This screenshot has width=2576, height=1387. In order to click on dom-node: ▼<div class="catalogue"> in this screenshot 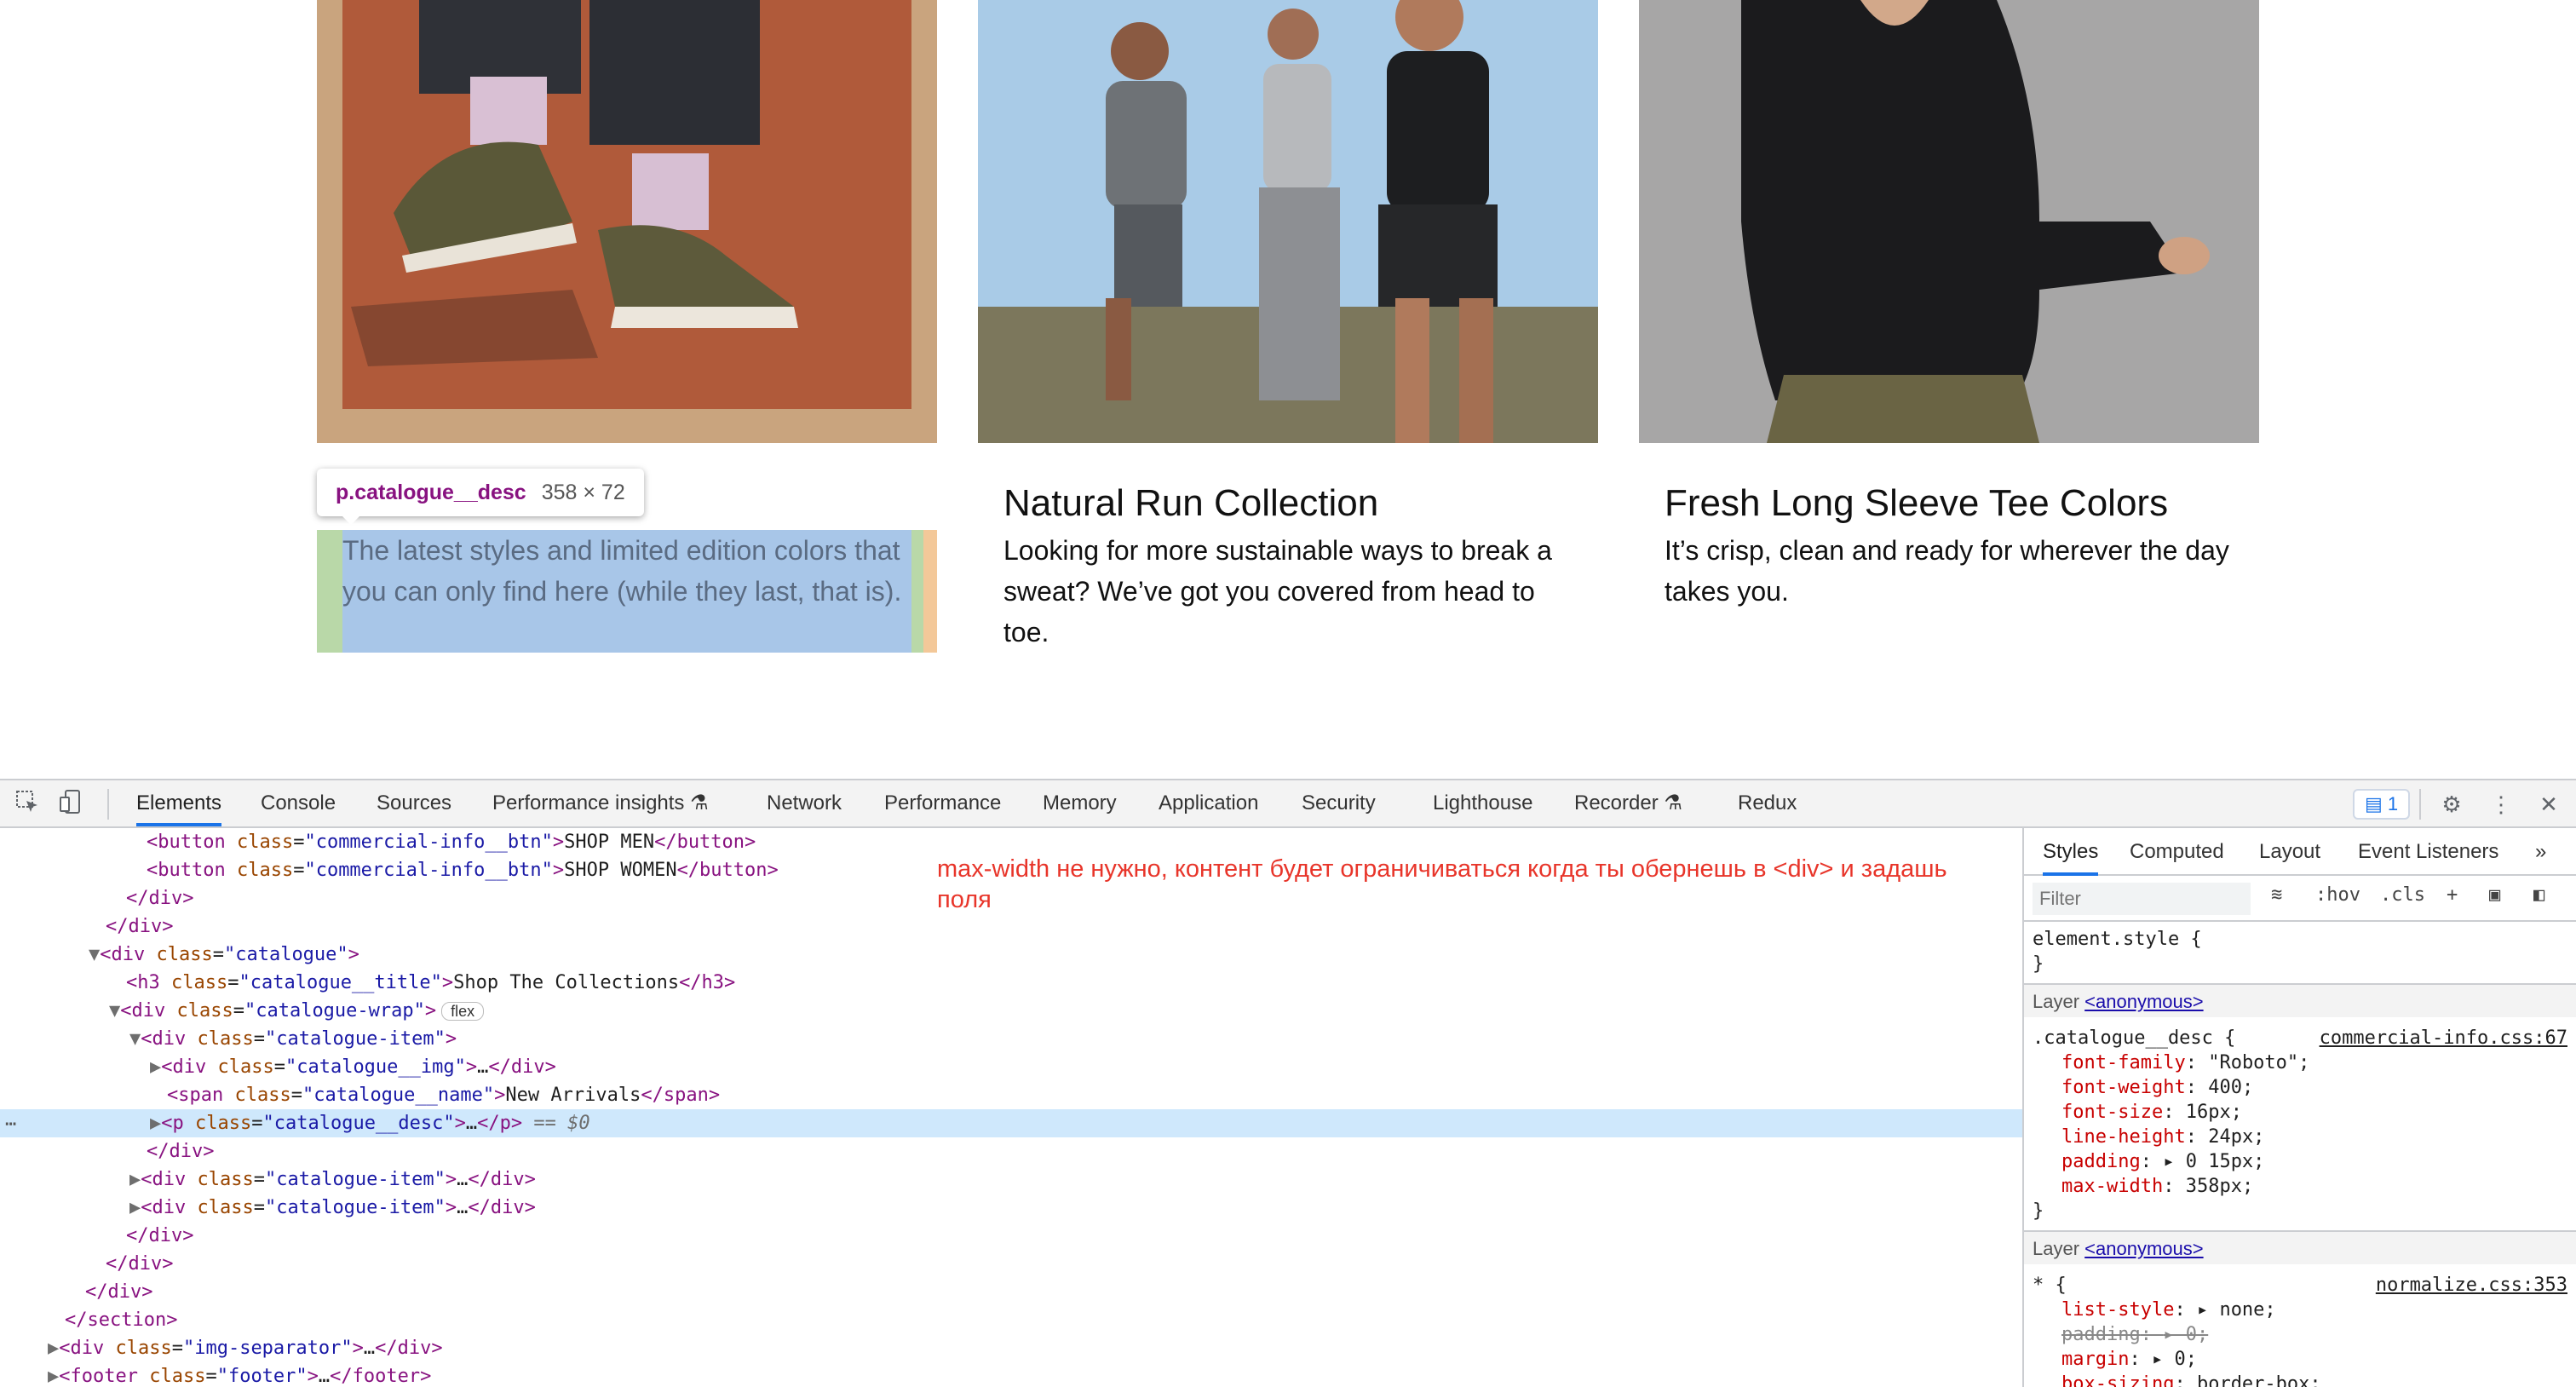, I will do `click(1056, 955)`.